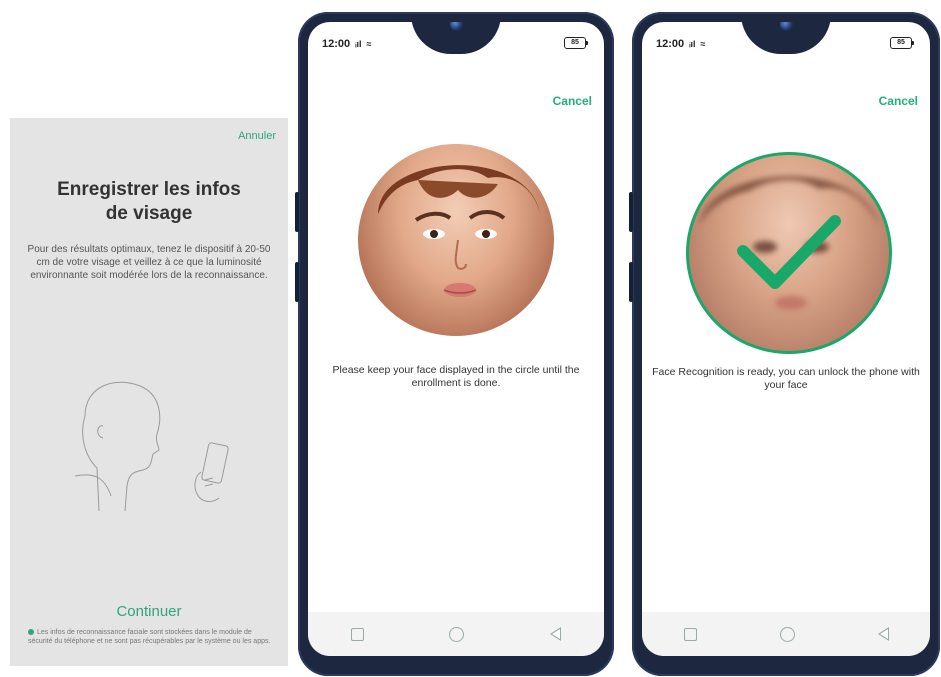 This screenshot has width=941, height=677. I want to click on title-text: Enregistrer les infos de visage, so click(149, 201).